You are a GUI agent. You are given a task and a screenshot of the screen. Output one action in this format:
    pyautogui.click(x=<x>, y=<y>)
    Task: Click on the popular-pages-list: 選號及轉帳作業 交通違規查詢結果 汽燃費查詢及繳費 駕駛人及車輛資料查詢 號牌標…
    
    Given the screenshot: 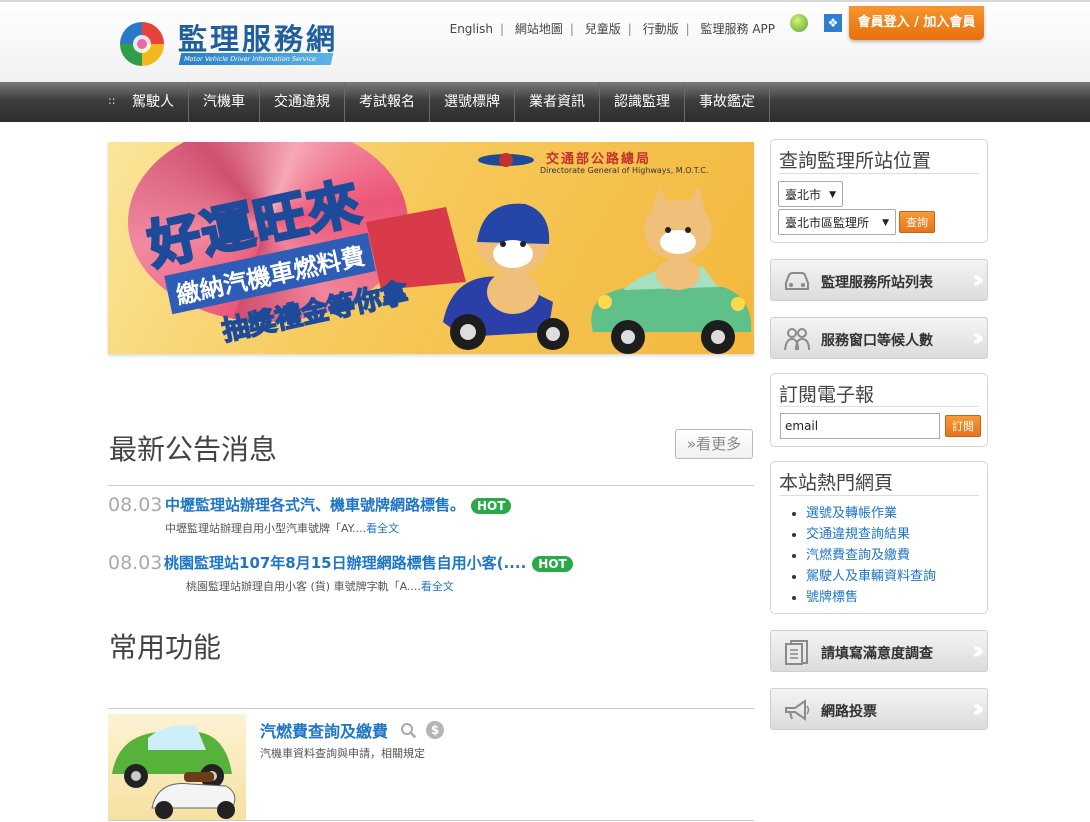 What is the action you would take?
    pyautogui.click(x=863, y=555)
    